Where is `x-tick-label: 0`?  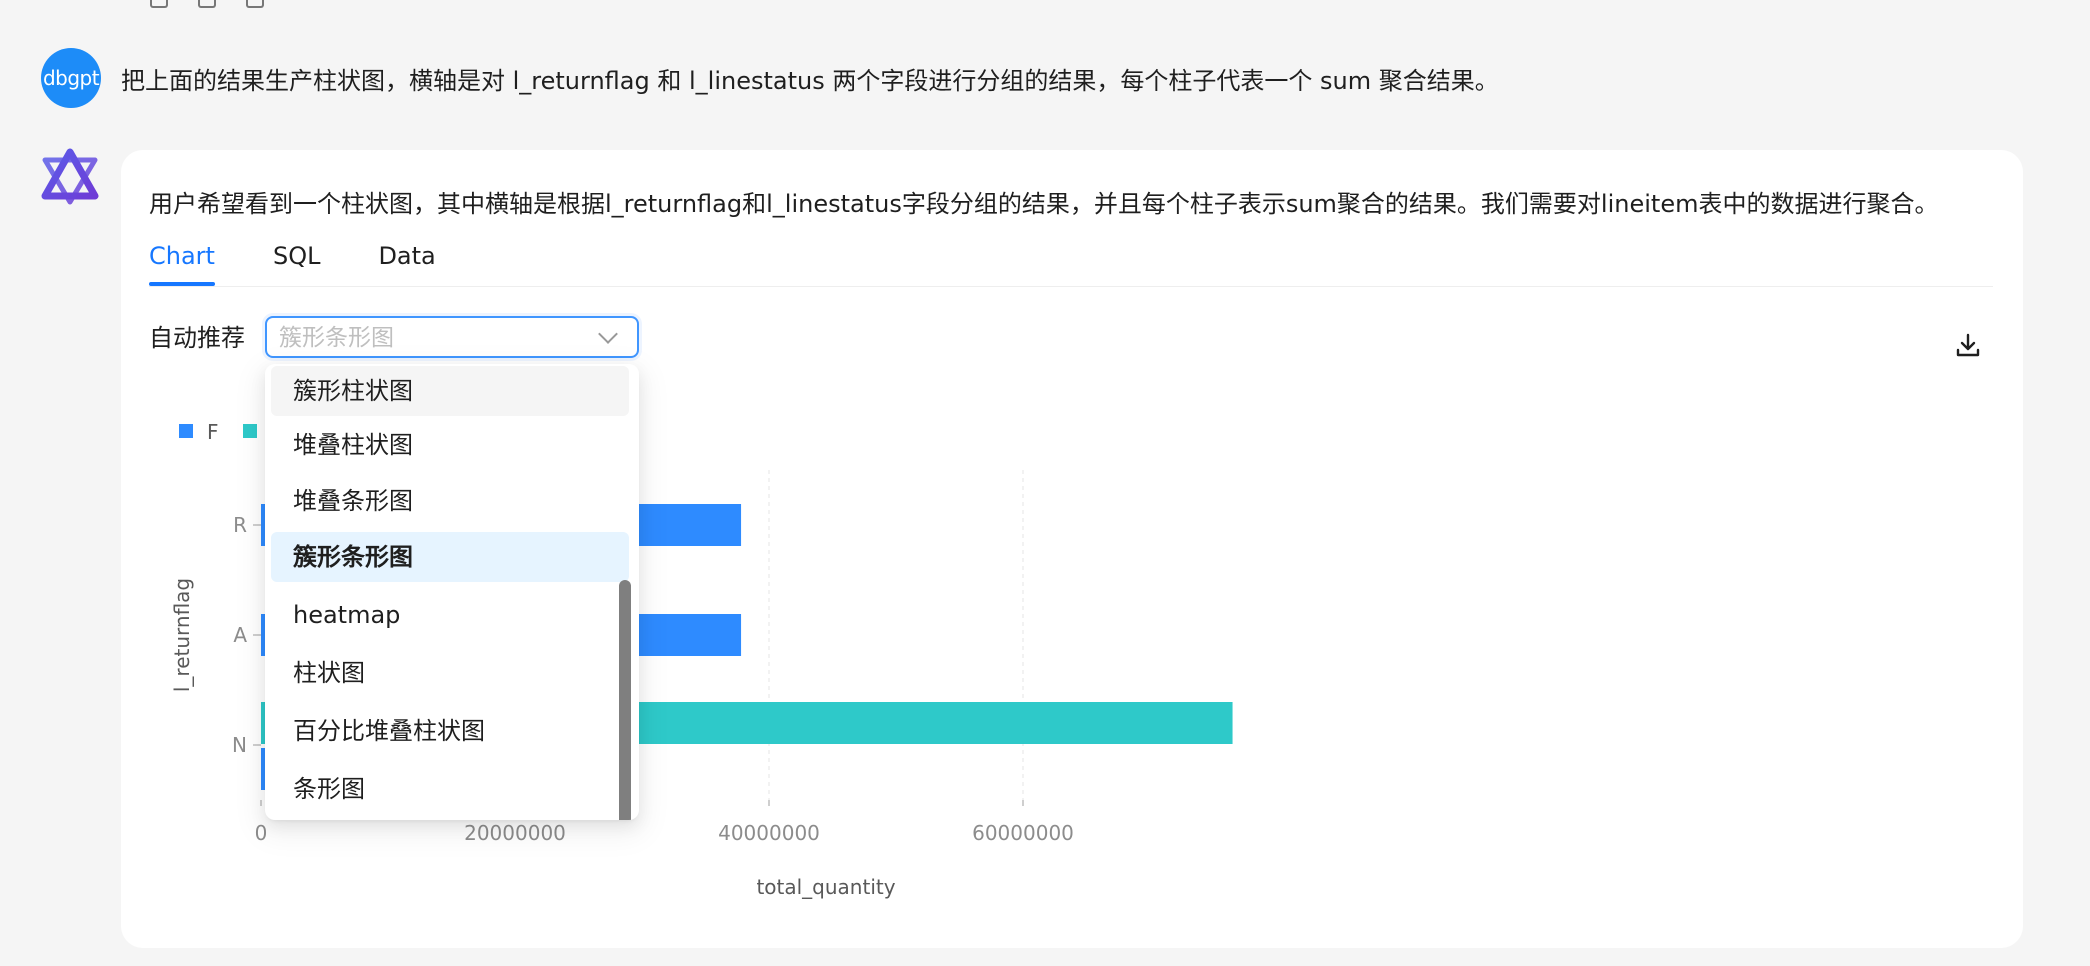 x-tick-label: 0 is located at coordinates (261, 833).